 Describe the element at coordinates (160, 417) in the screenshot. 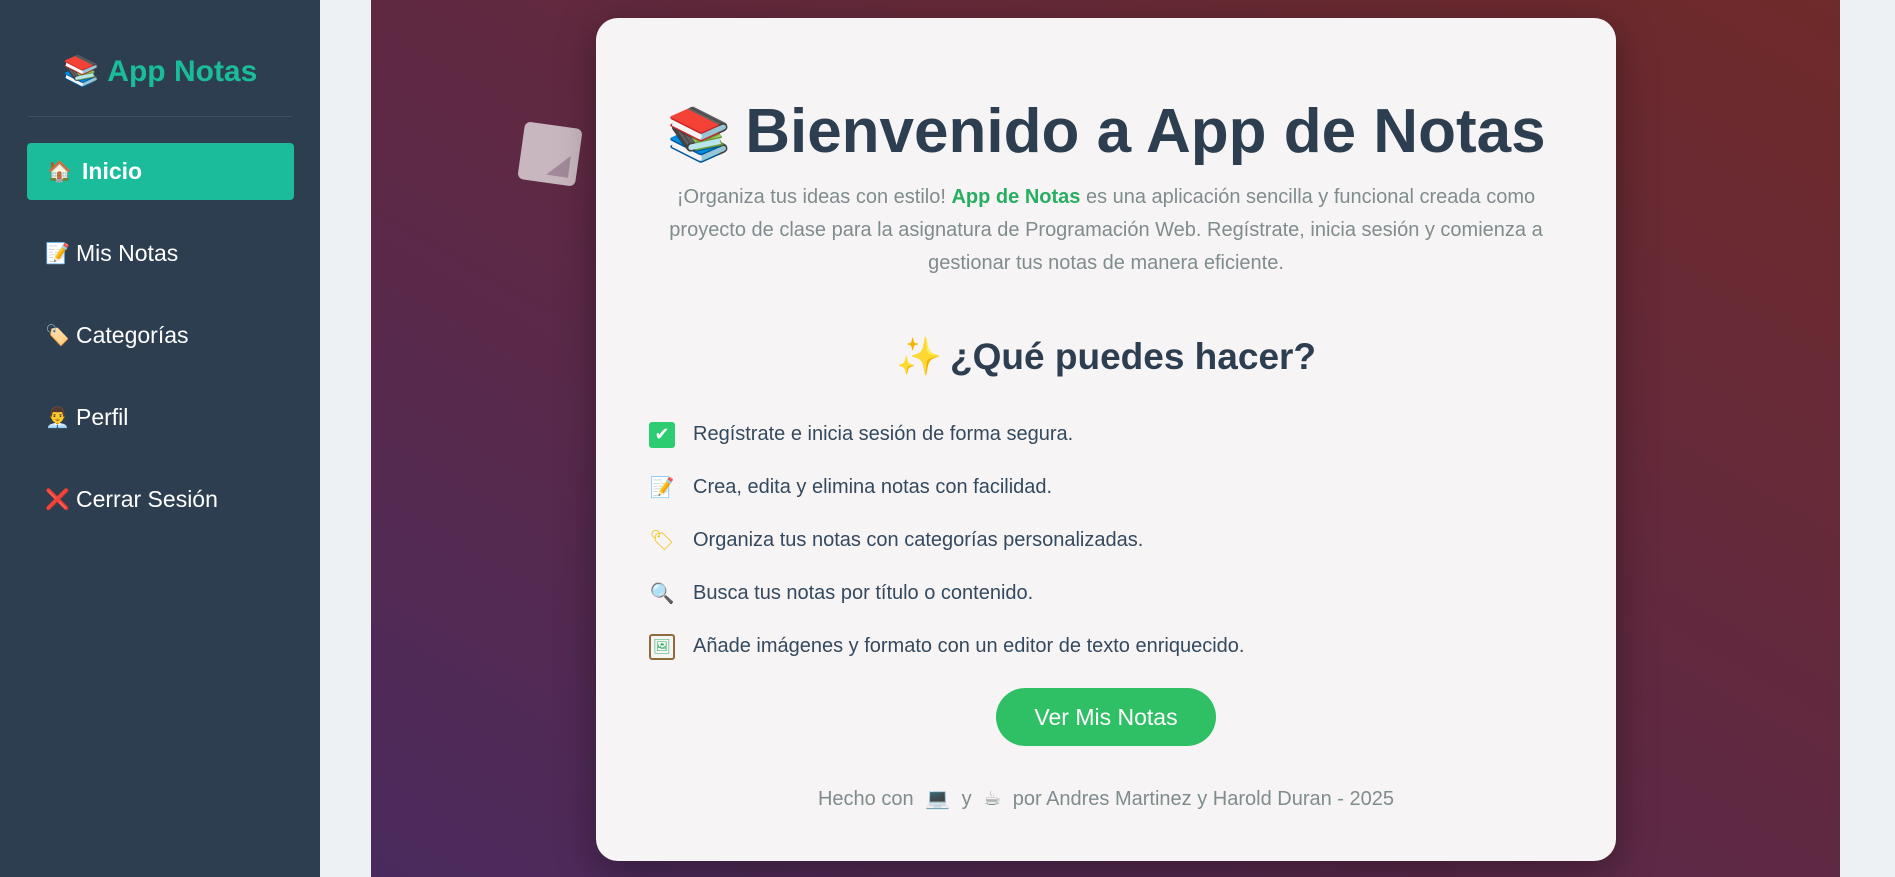

I see `sidebar-item-perfil: 👨‍💼 Perfil` at that location.